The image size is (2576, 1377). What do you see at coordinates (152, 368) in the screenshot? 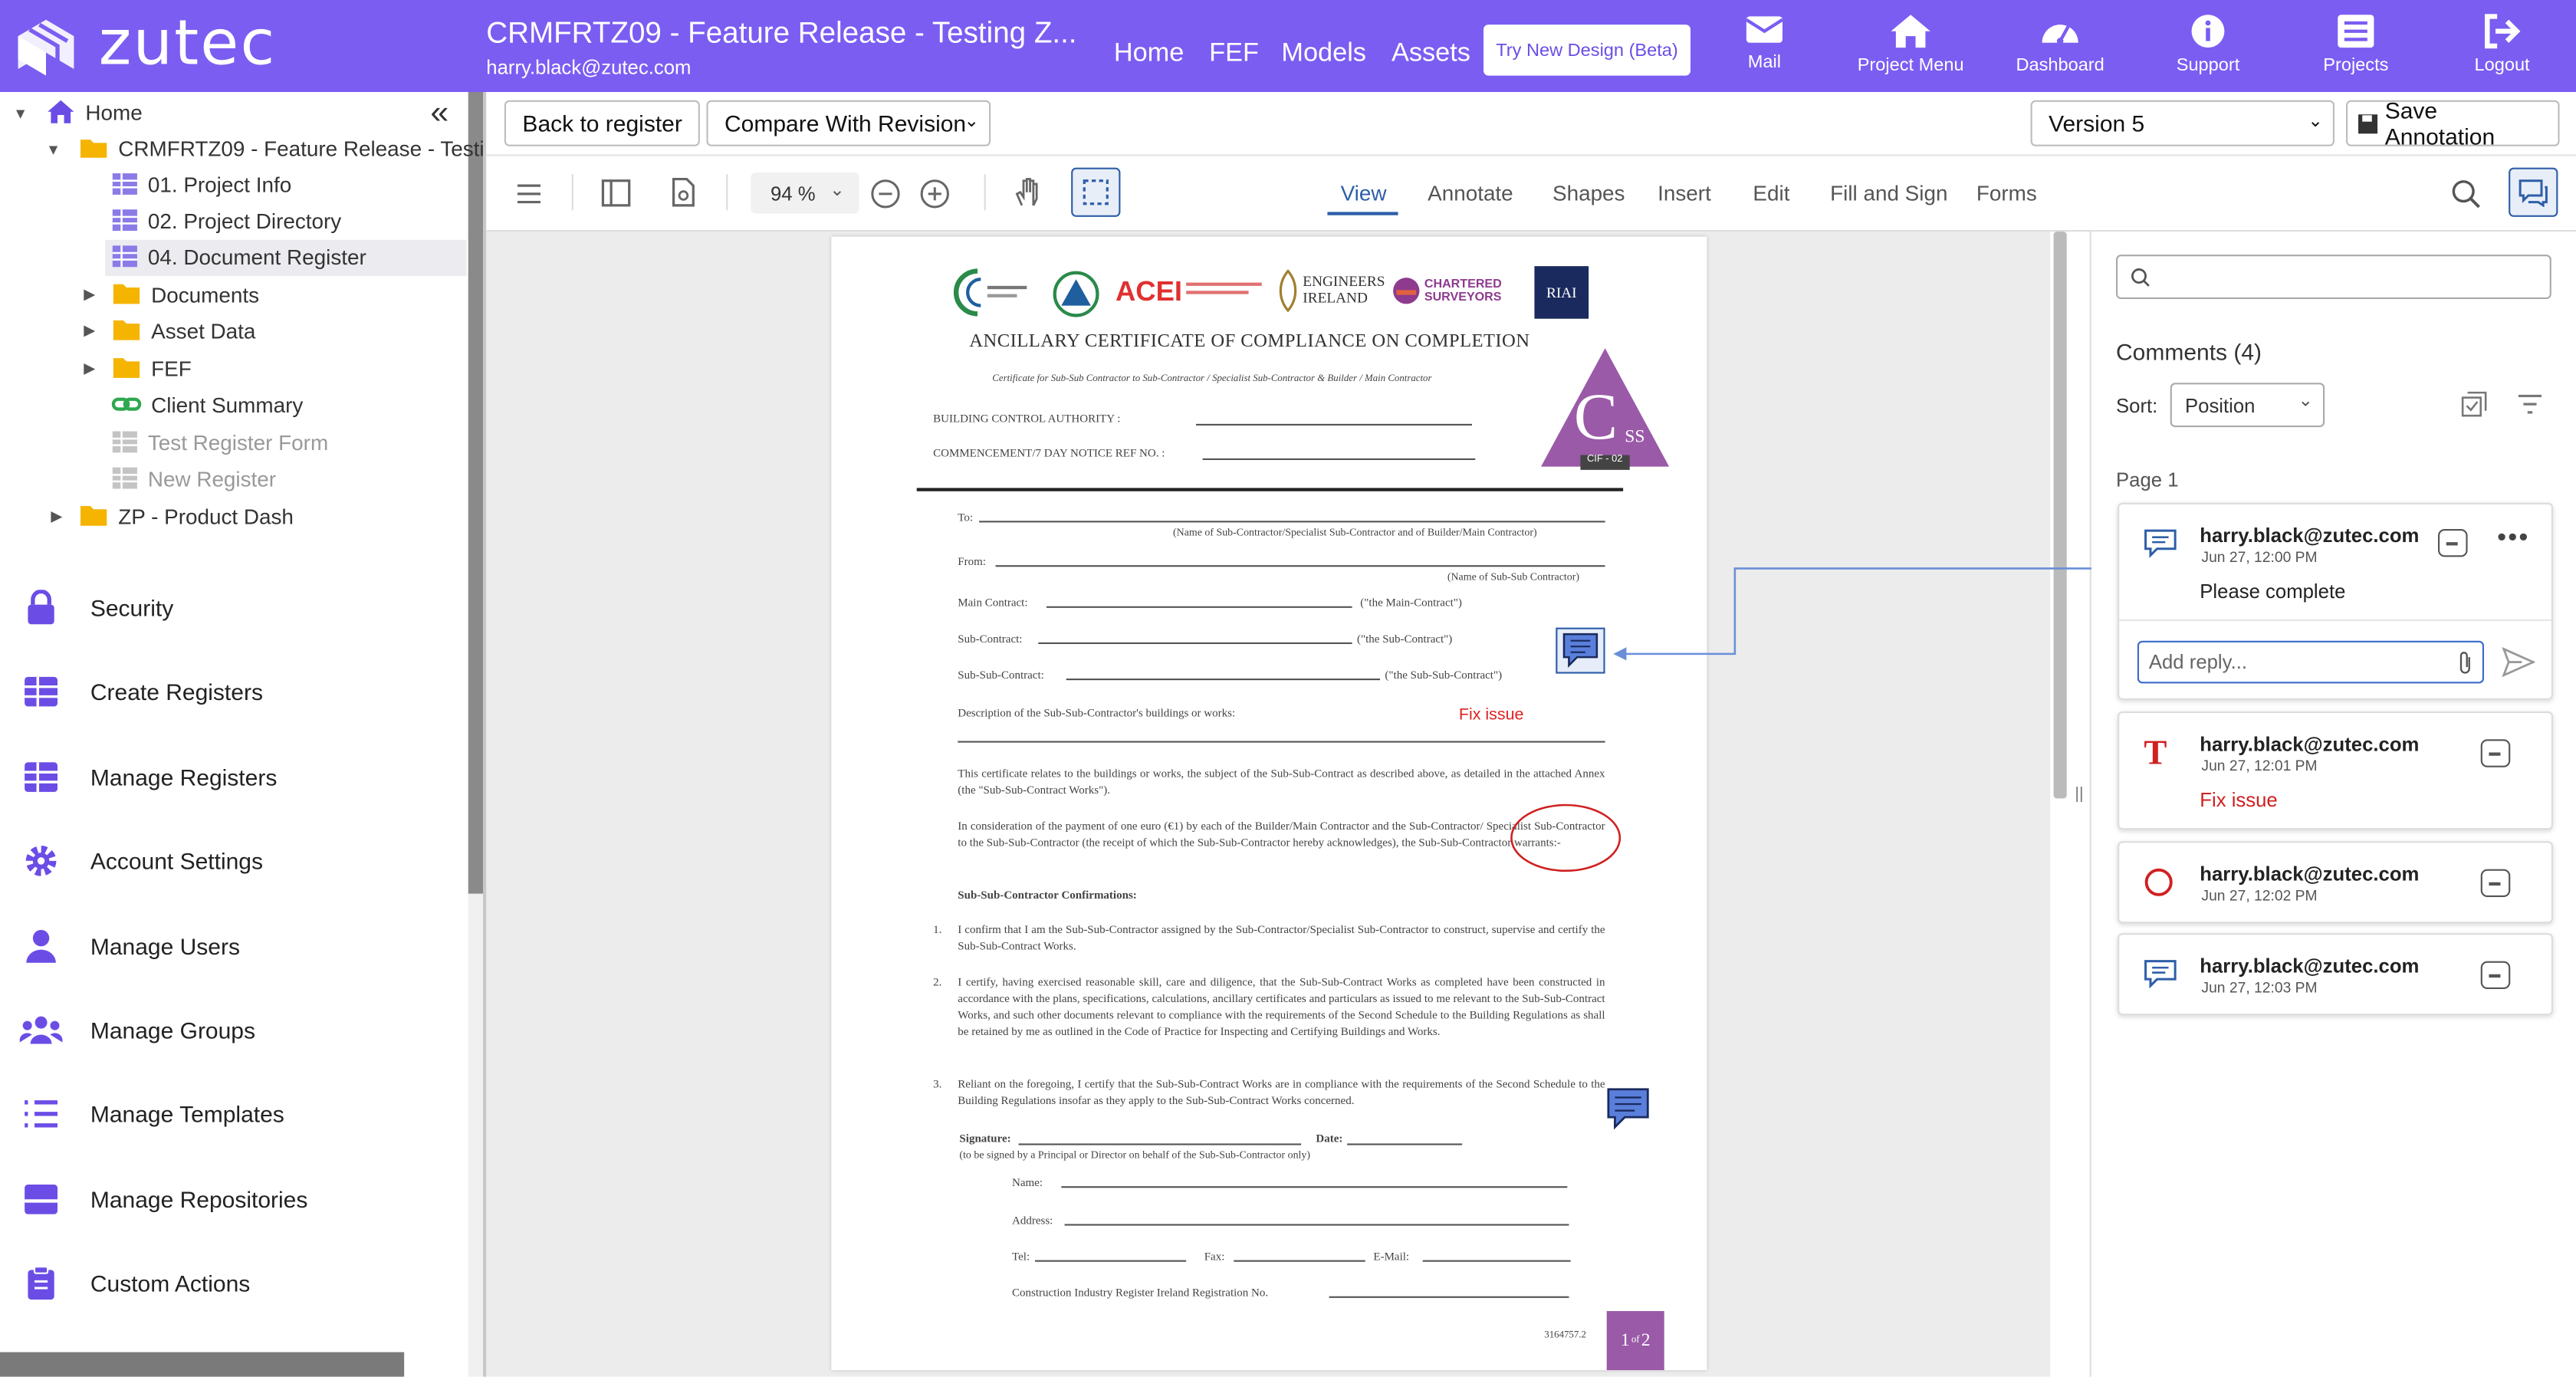
I see `tree-item: FEF` at bounding box center [152, 368].